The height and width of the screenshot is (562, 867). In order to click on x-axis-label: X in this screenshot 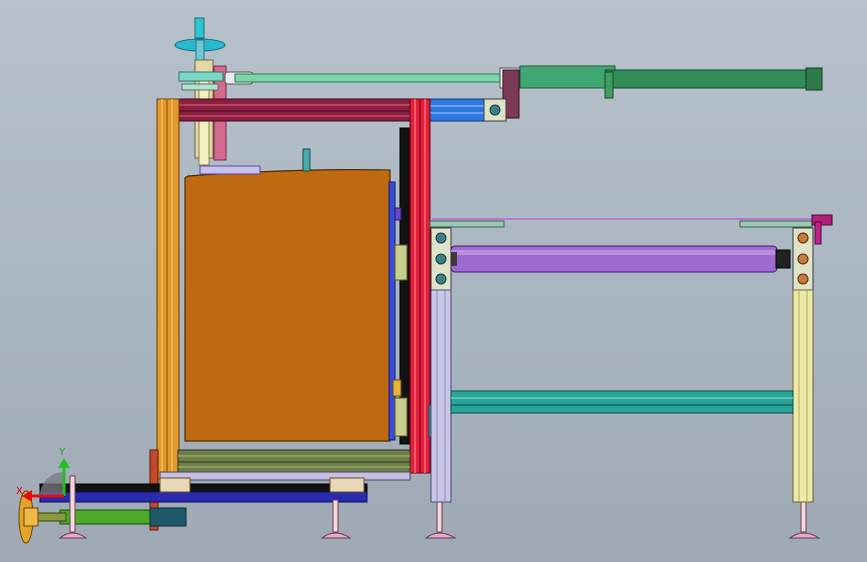, I will do `click(19, 491)`.